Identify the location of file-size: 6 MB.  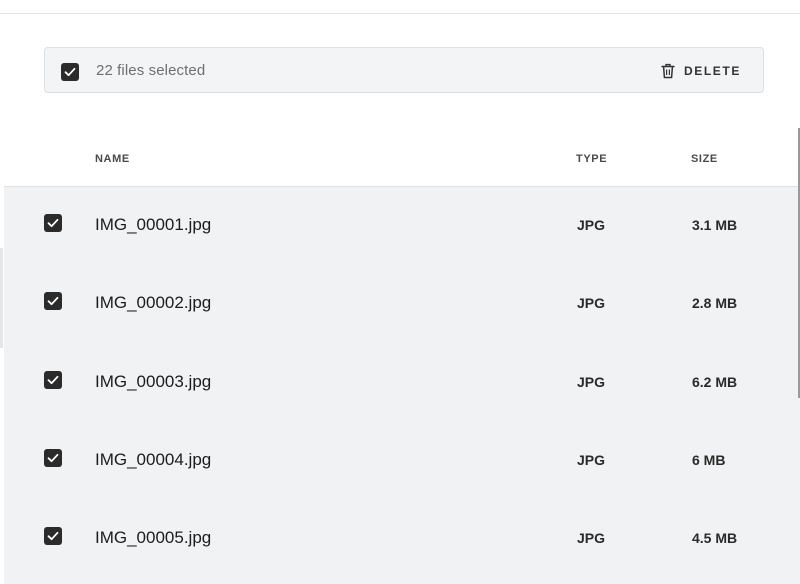
(709, 460).